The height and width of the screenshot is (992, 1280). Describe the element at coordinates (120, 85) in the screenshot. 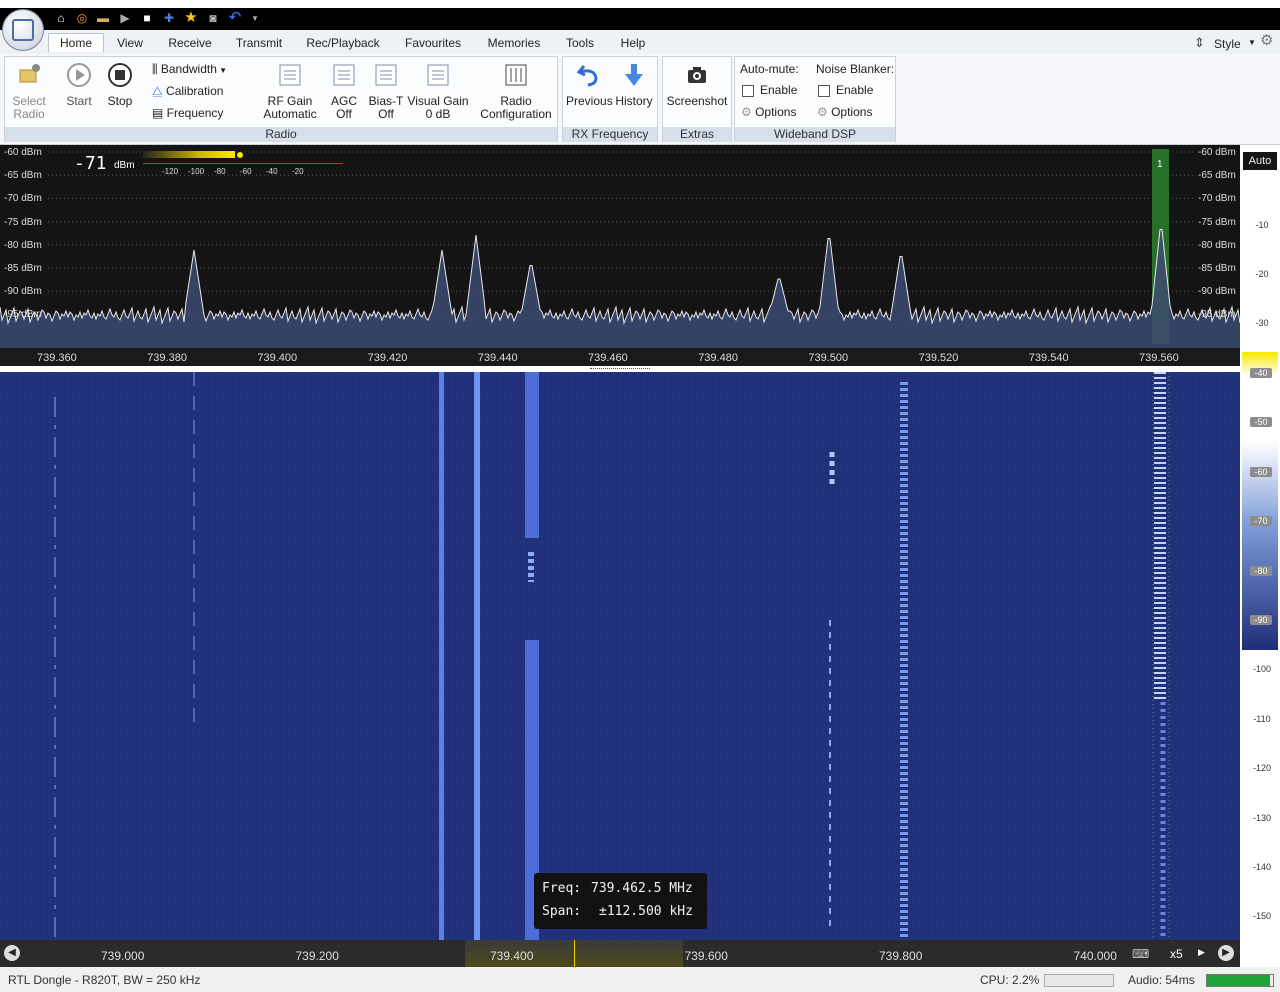

I see `stop-button: Stop` at that location.